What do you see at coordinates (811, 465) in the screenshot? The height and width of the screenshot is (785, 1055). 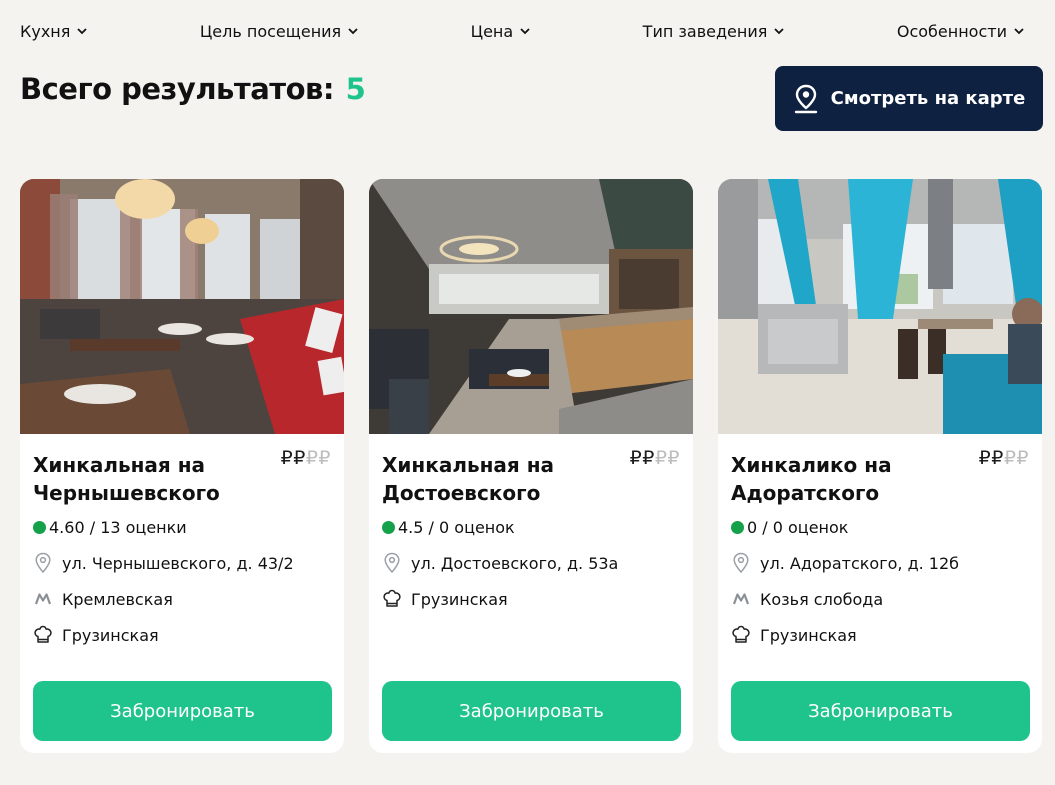 I see `title-line: Хинкалико на` at bounding box center [811, 465].